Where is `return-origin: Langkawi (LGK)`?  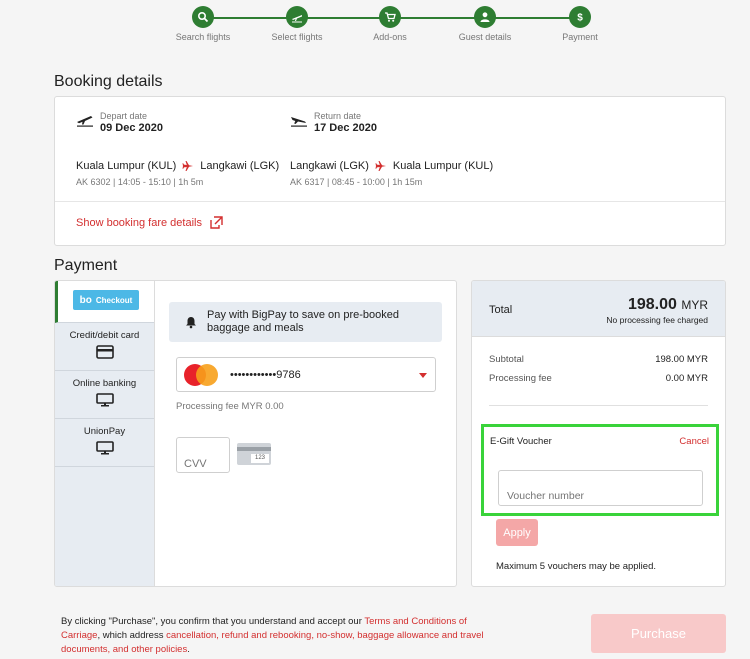 return-origin: Langkawi (LGK) is located at coordinates (329, 166).